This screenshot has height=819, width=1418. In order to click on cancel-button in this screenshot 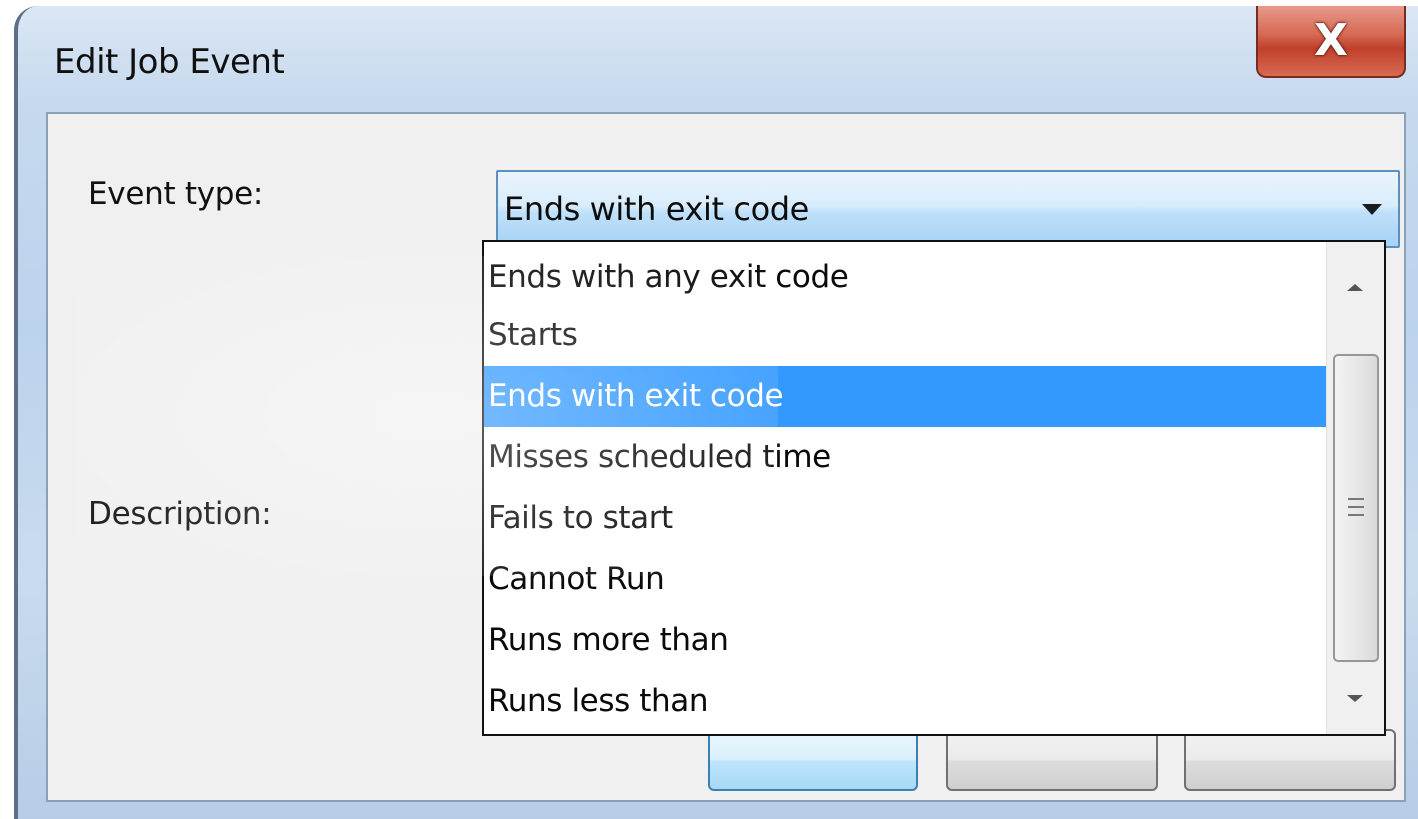, I will do `click(1052, 760)`.